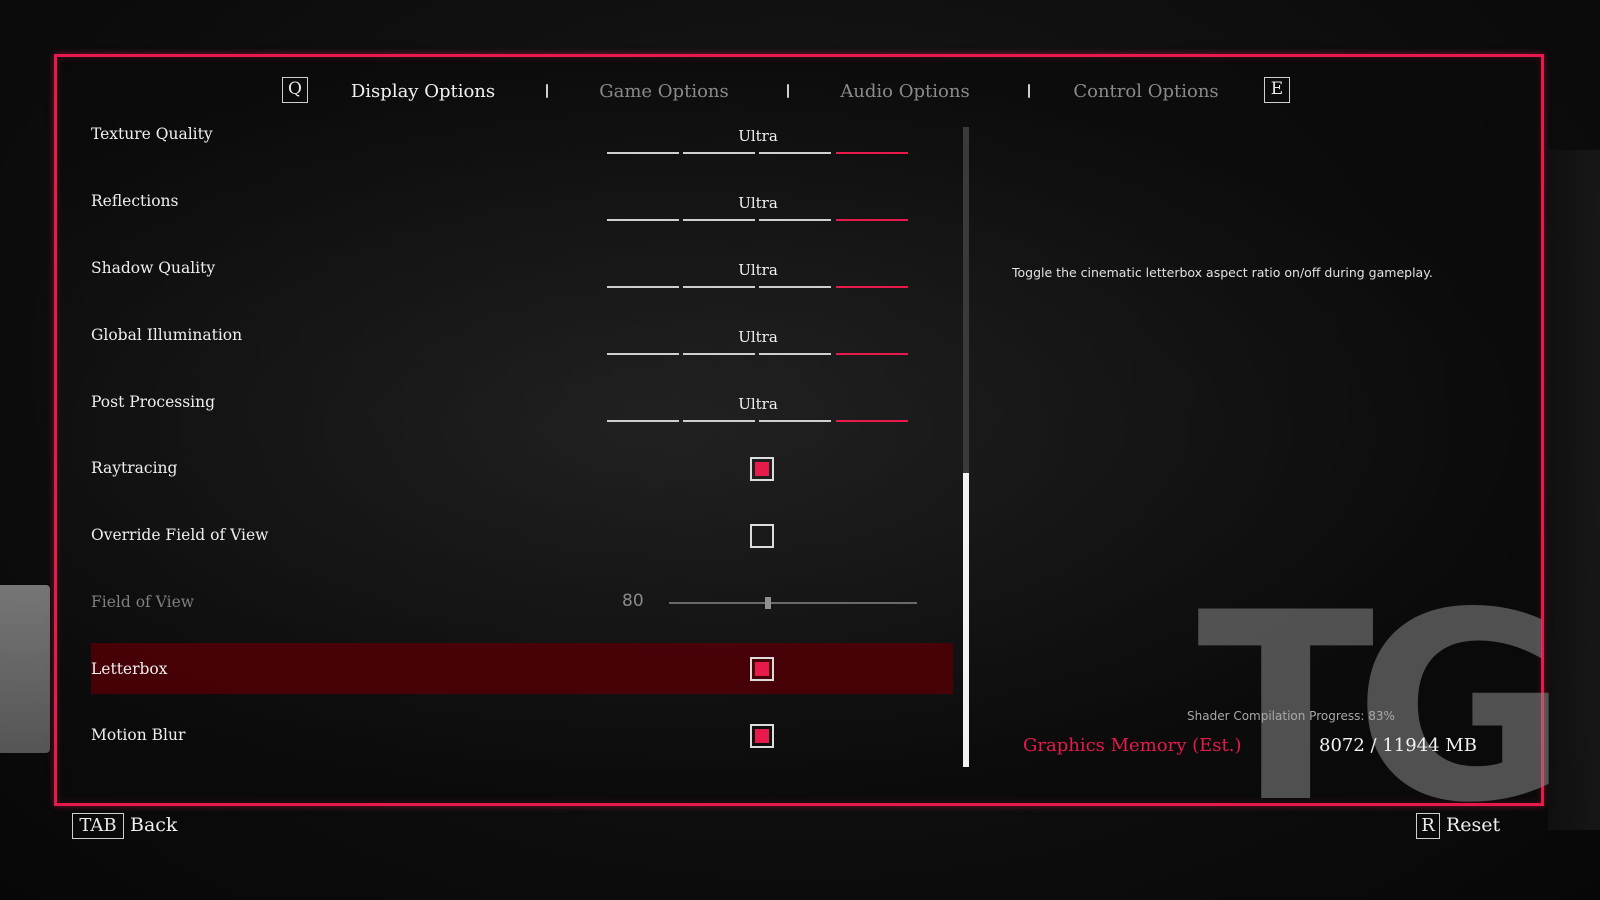 This screenshot has height=900, width=1600. Describe the element at coordinates (1132, 745) in the screenshot. I see `graphics-memory-label: Graphics Memory (Est.)` at that location.